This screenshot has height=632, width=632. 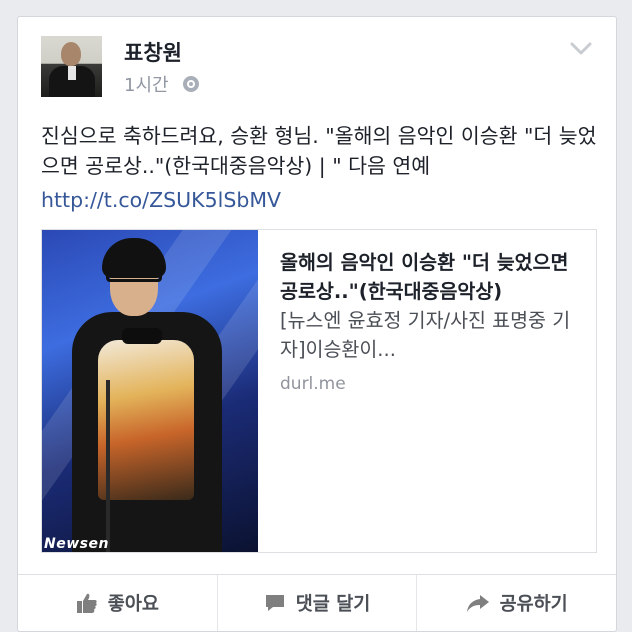 What do you see at coordinates (71, 54) in the screenshot?
I see `avatar-head` at bounding box center [71, 54].